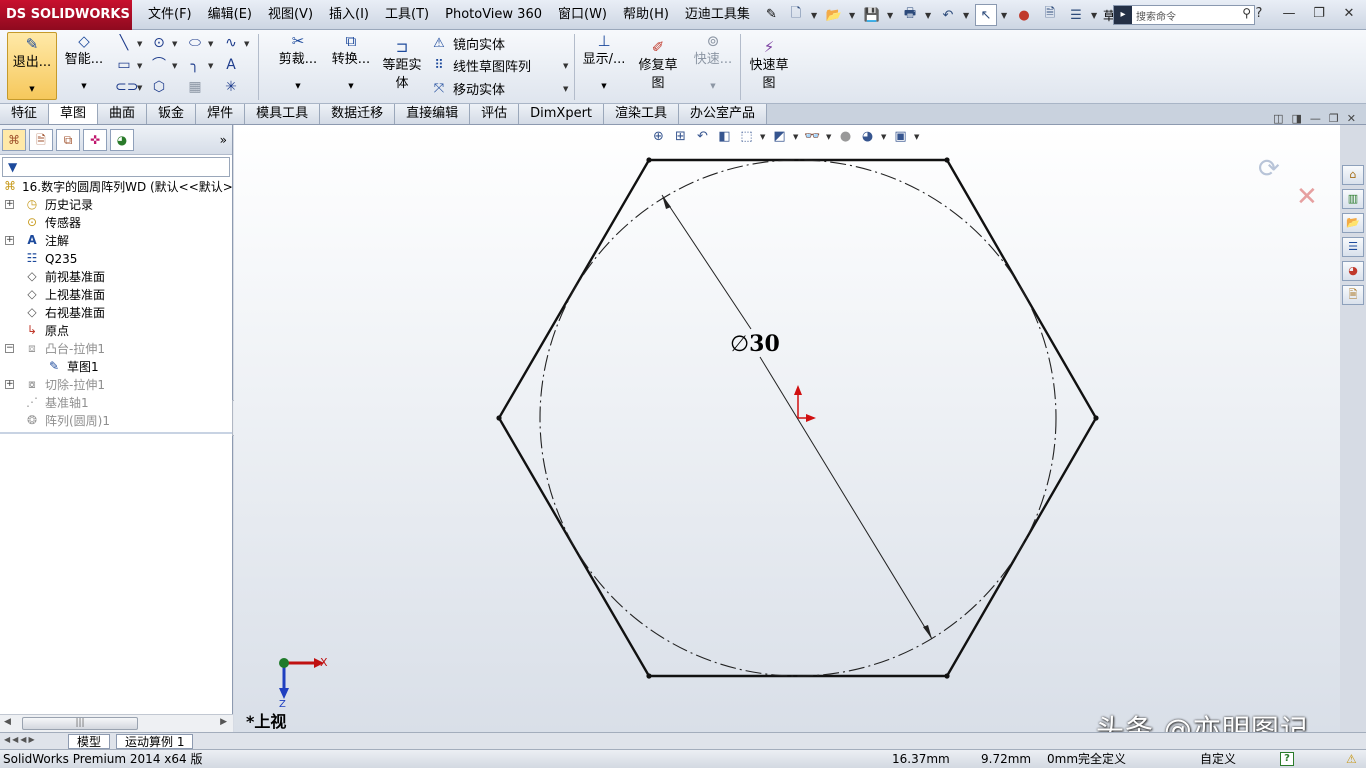 This screenshot has height=768, width=1366. I want to click on menu-insert: 插入(I), so click(349, 15).